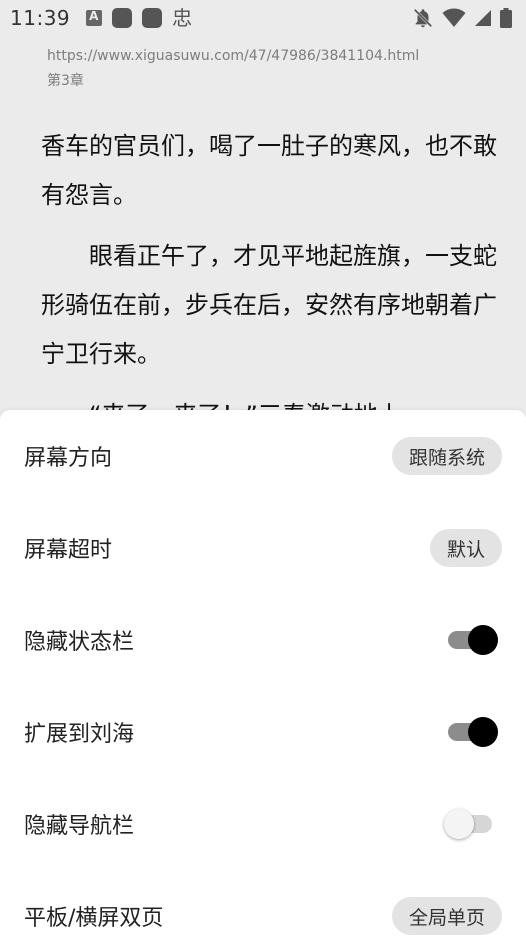 The width and height of the screenshot is (526, 936). I want to click on status-bar: 11:39 忠, so click(263, 18).